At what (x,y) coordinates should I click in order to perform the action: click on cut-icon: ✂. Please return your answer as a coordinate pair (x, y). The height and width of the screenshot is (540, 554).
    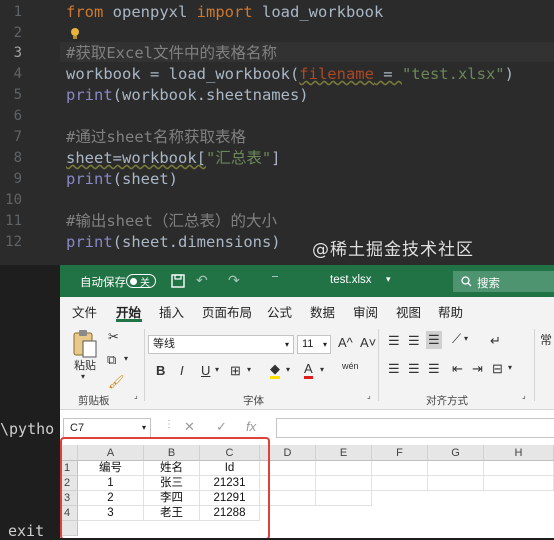
    Looking at the image, I should click on (113, 337).